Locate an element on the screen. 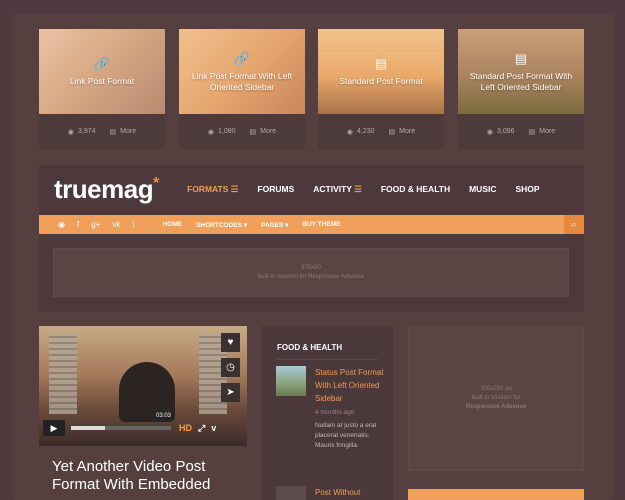  video-actions: ♥ ◷ ➤ is located at coordinates (230, 367).